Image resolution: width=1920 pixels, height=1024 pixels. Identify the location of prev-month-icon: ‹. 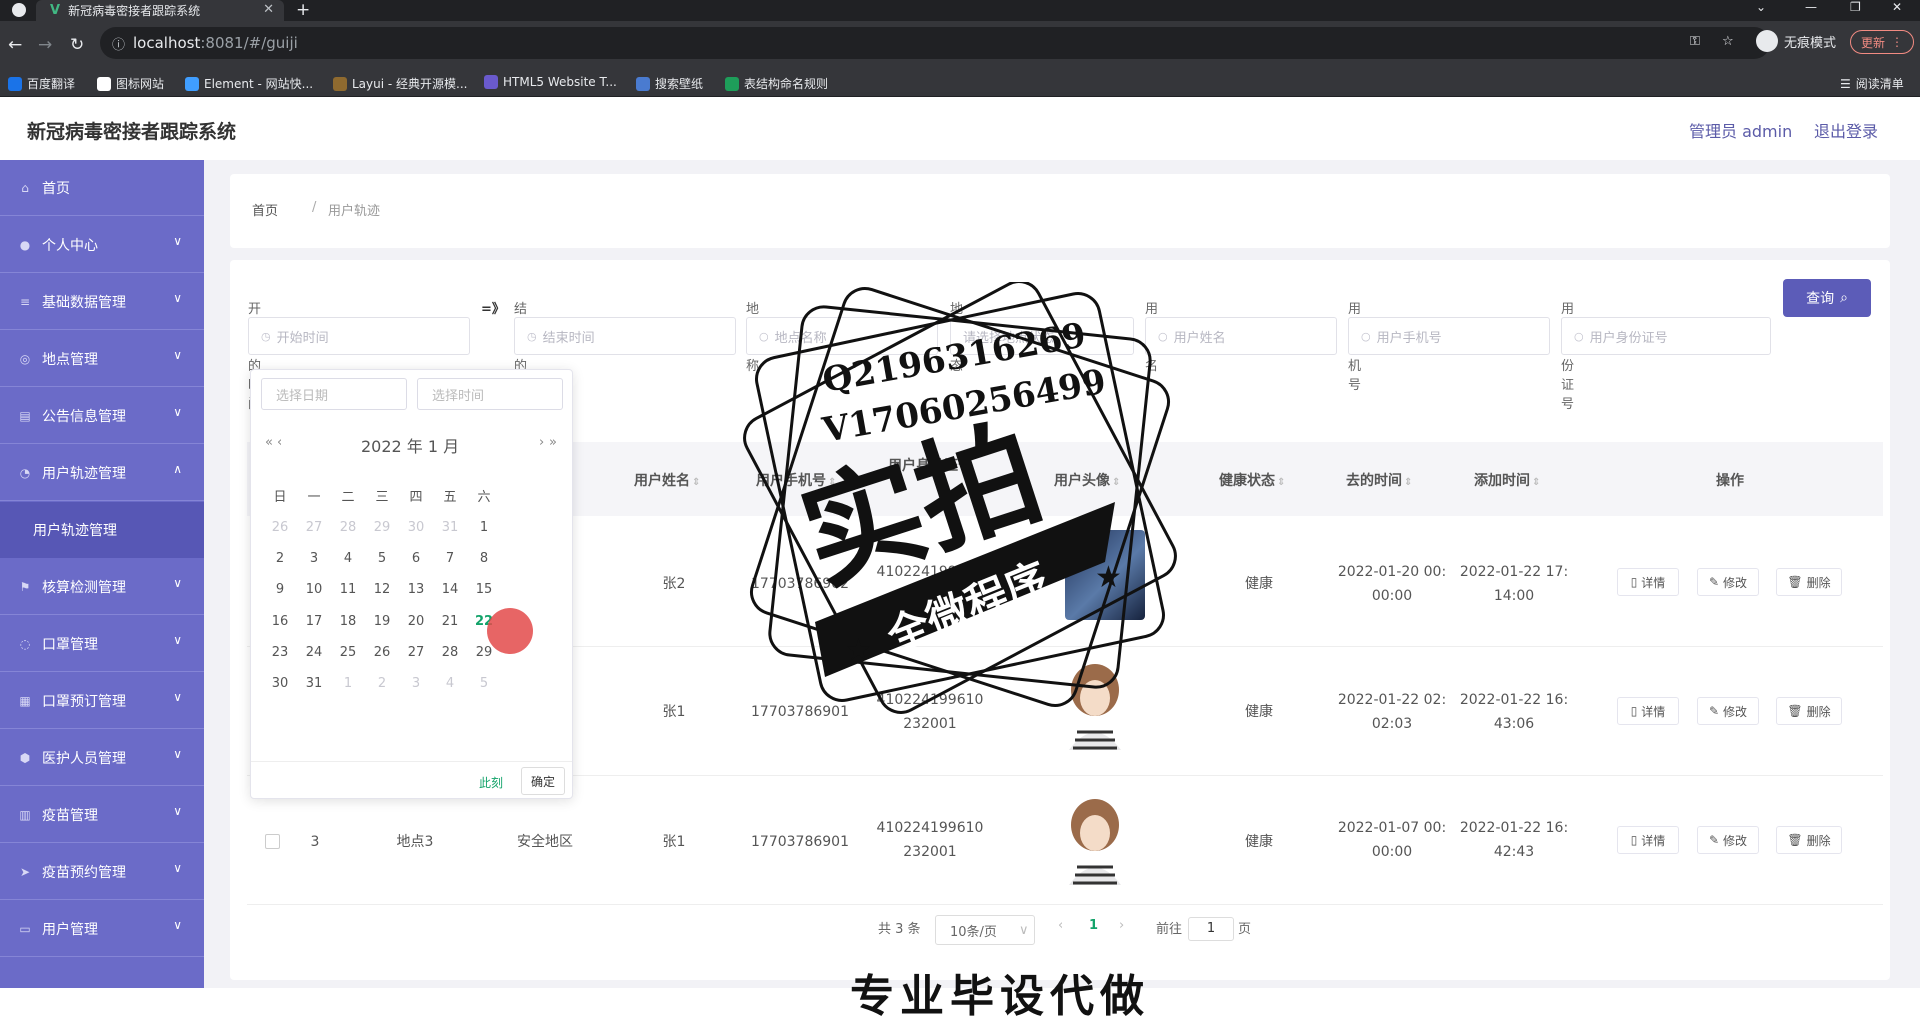
(279, 442).